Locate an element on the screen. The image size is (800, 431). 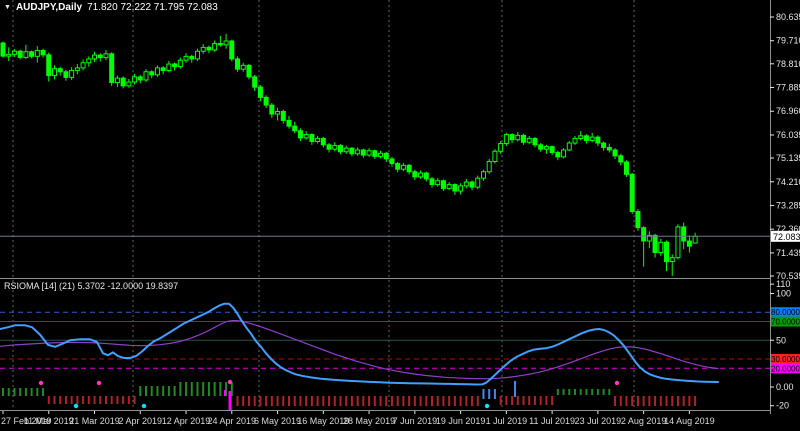
indicator-tick-label: -20 is located at coordinates (782, 406).